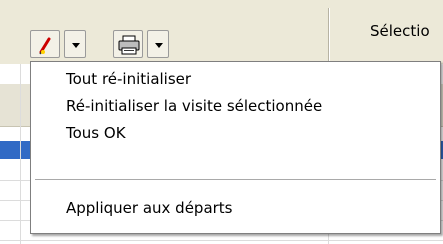 This screenshot has width=443, height=244. What do you see at coordinates (128, 79) in the screenshot?
I see `menu-item-reset-all: Tout ré-initialiser` at bounding box center [128, 79].